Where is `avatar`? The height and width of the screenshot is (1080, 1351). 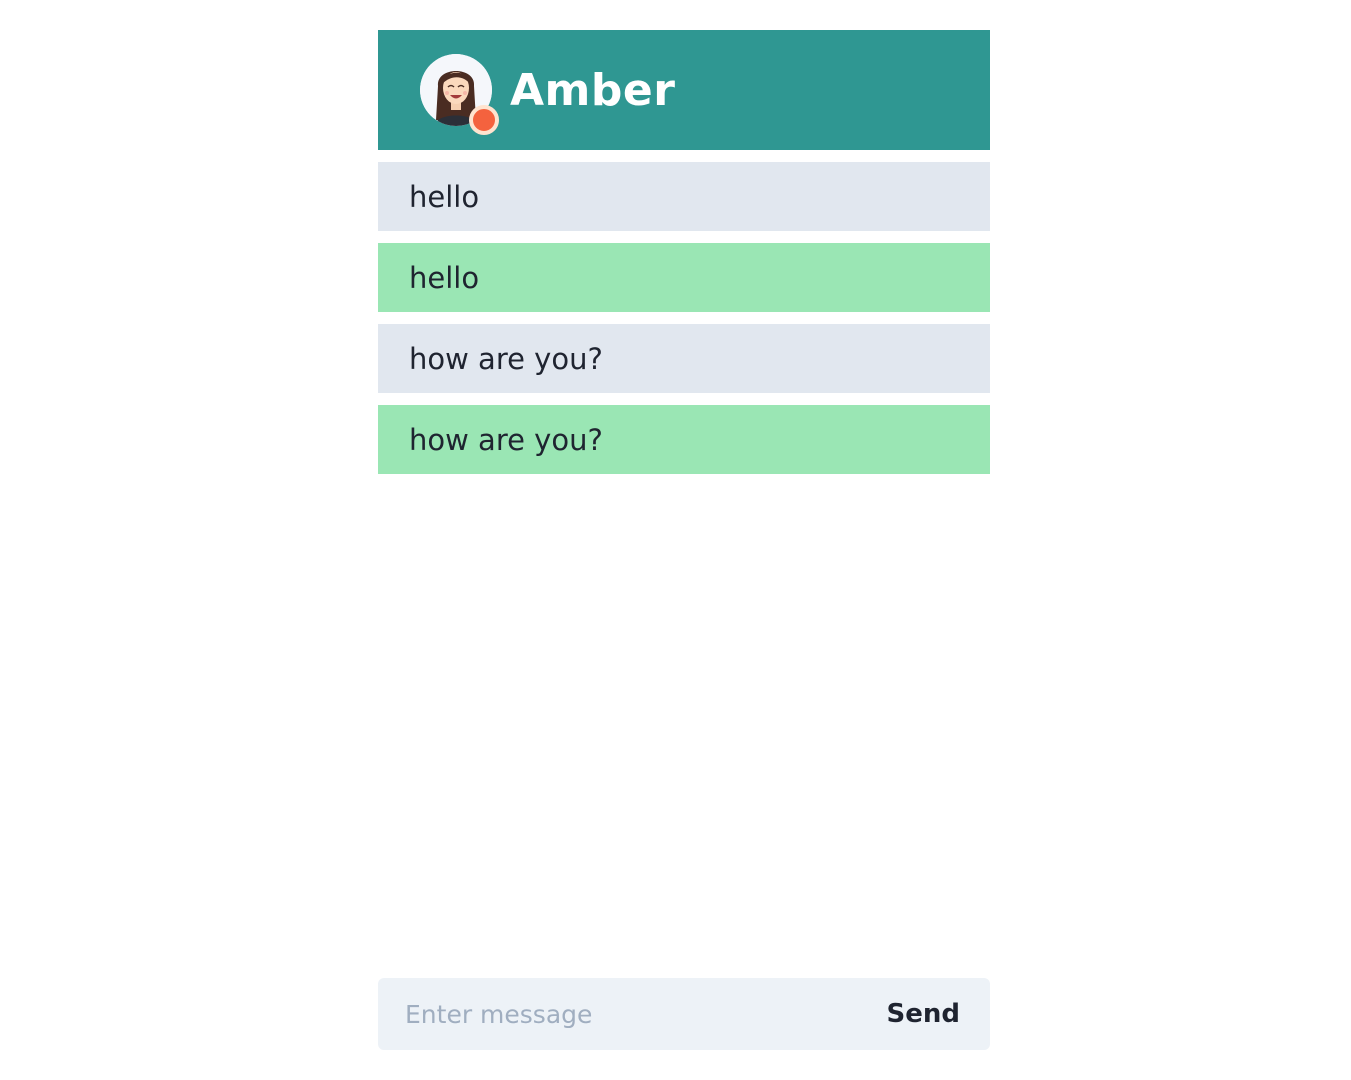 avatar is located at coordinates (459, 94).